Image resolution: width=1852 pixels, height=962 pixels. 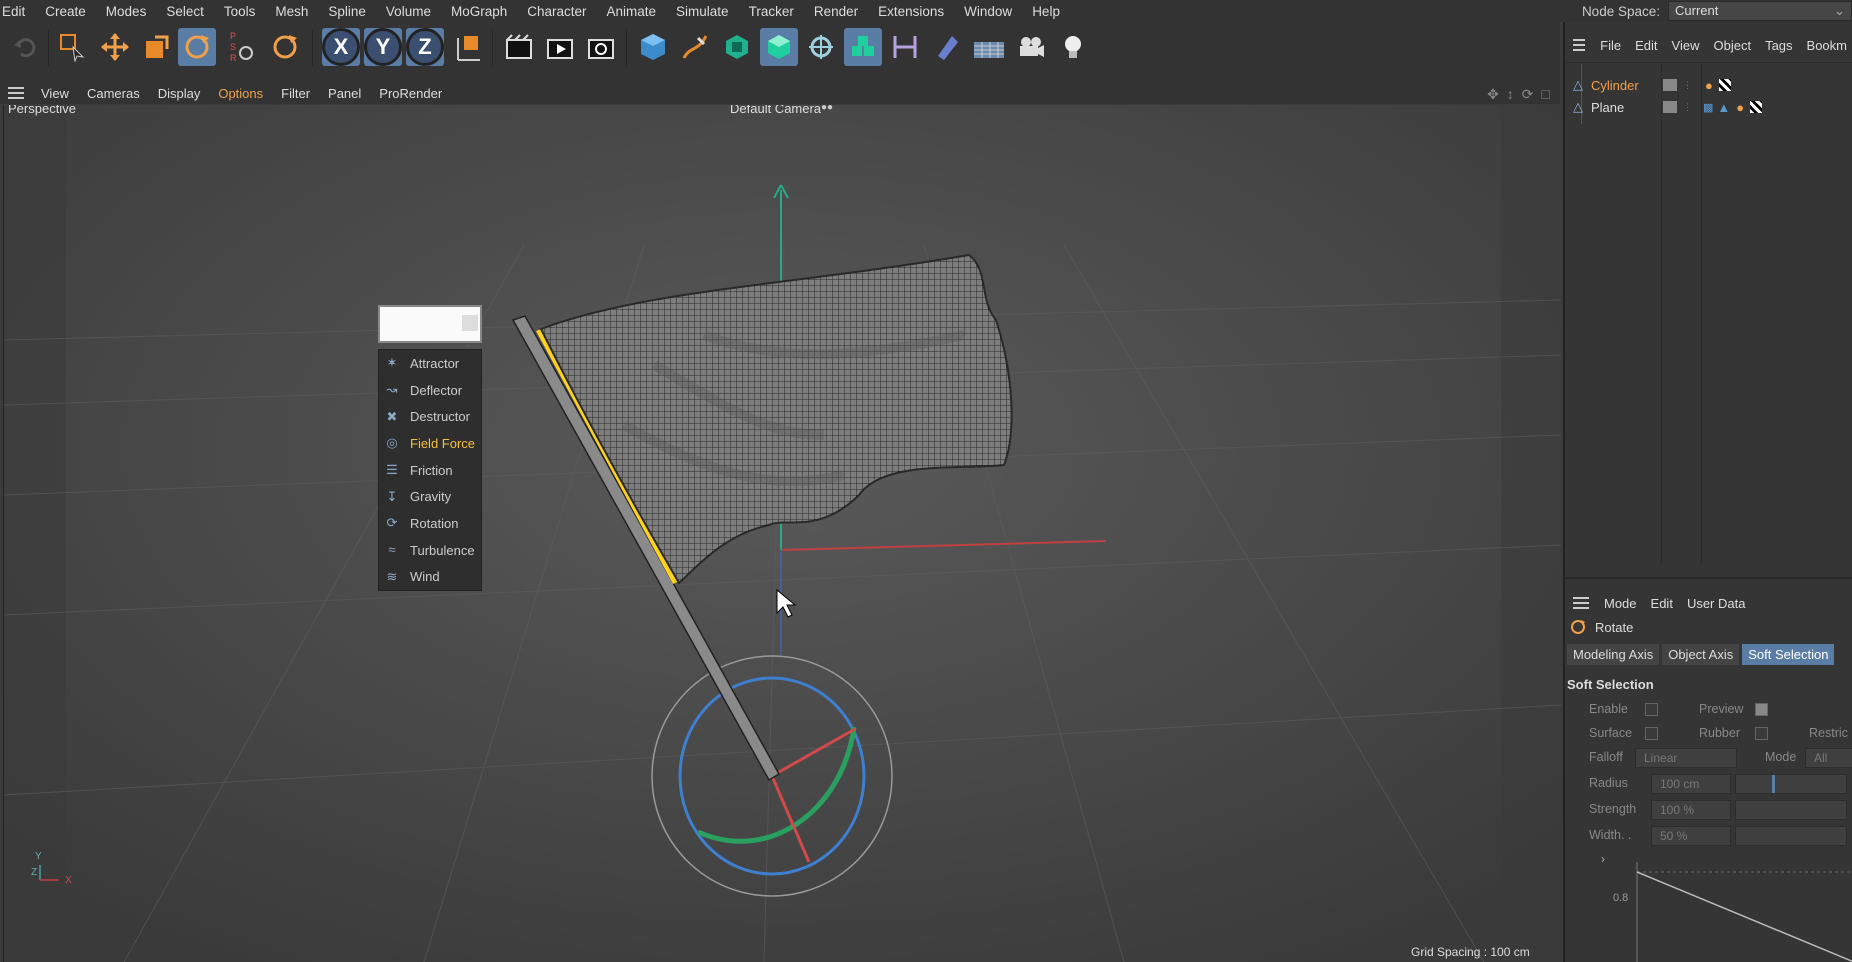 What do you see at coordinates (1603, 859) in the screenshot?
I see `expand-arrow-icon: ›` at bounding box center [1603, 859].